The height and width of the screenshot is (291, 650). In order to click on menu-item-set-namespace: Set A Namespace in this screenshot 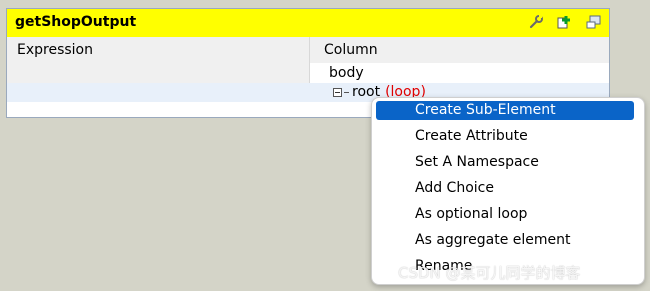, I will do `click(505, 162)`.